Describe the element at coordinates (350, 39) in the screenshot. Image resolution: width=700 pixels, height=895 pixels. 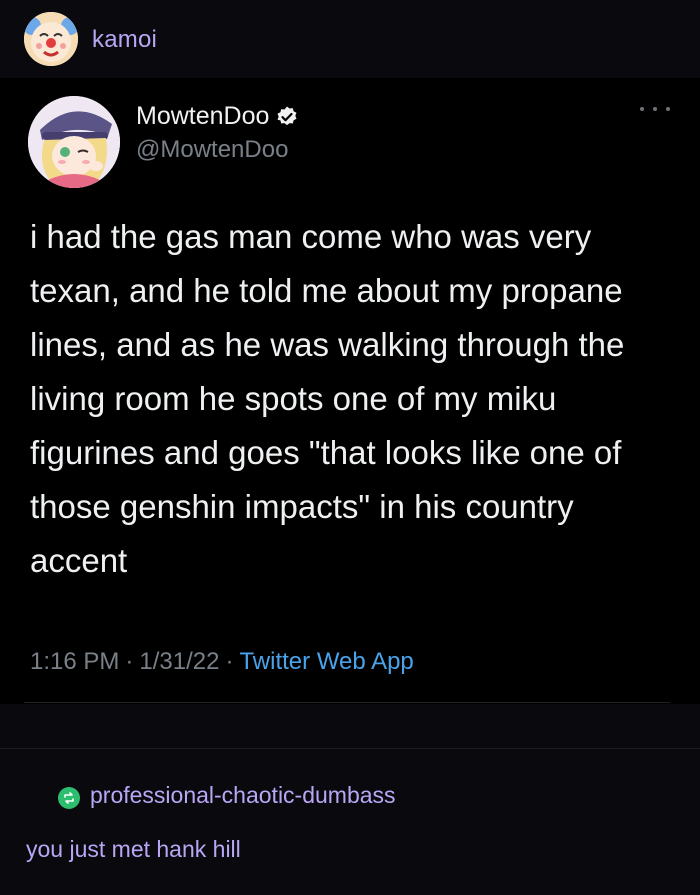
I see `post-header: kamoi` at that location.